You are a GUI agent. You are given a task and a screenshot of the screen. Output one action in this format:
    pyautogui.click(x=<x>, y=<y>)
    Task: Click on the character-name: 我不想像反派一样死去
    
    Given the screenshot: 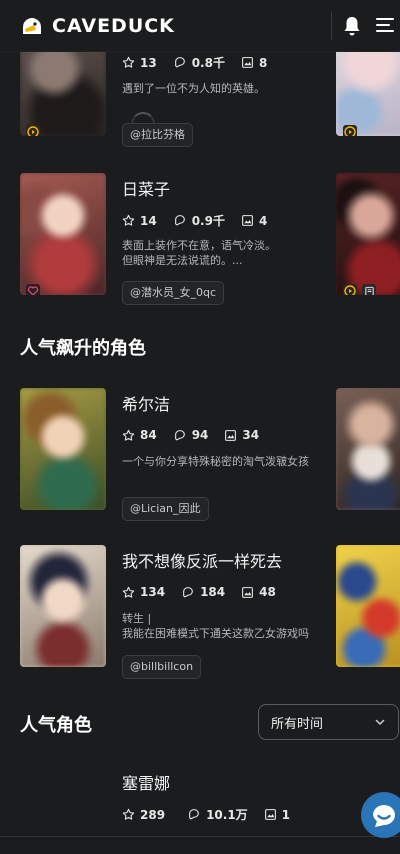 What is the action you would take?
    pyautogui.click(x=202, y=560)
    